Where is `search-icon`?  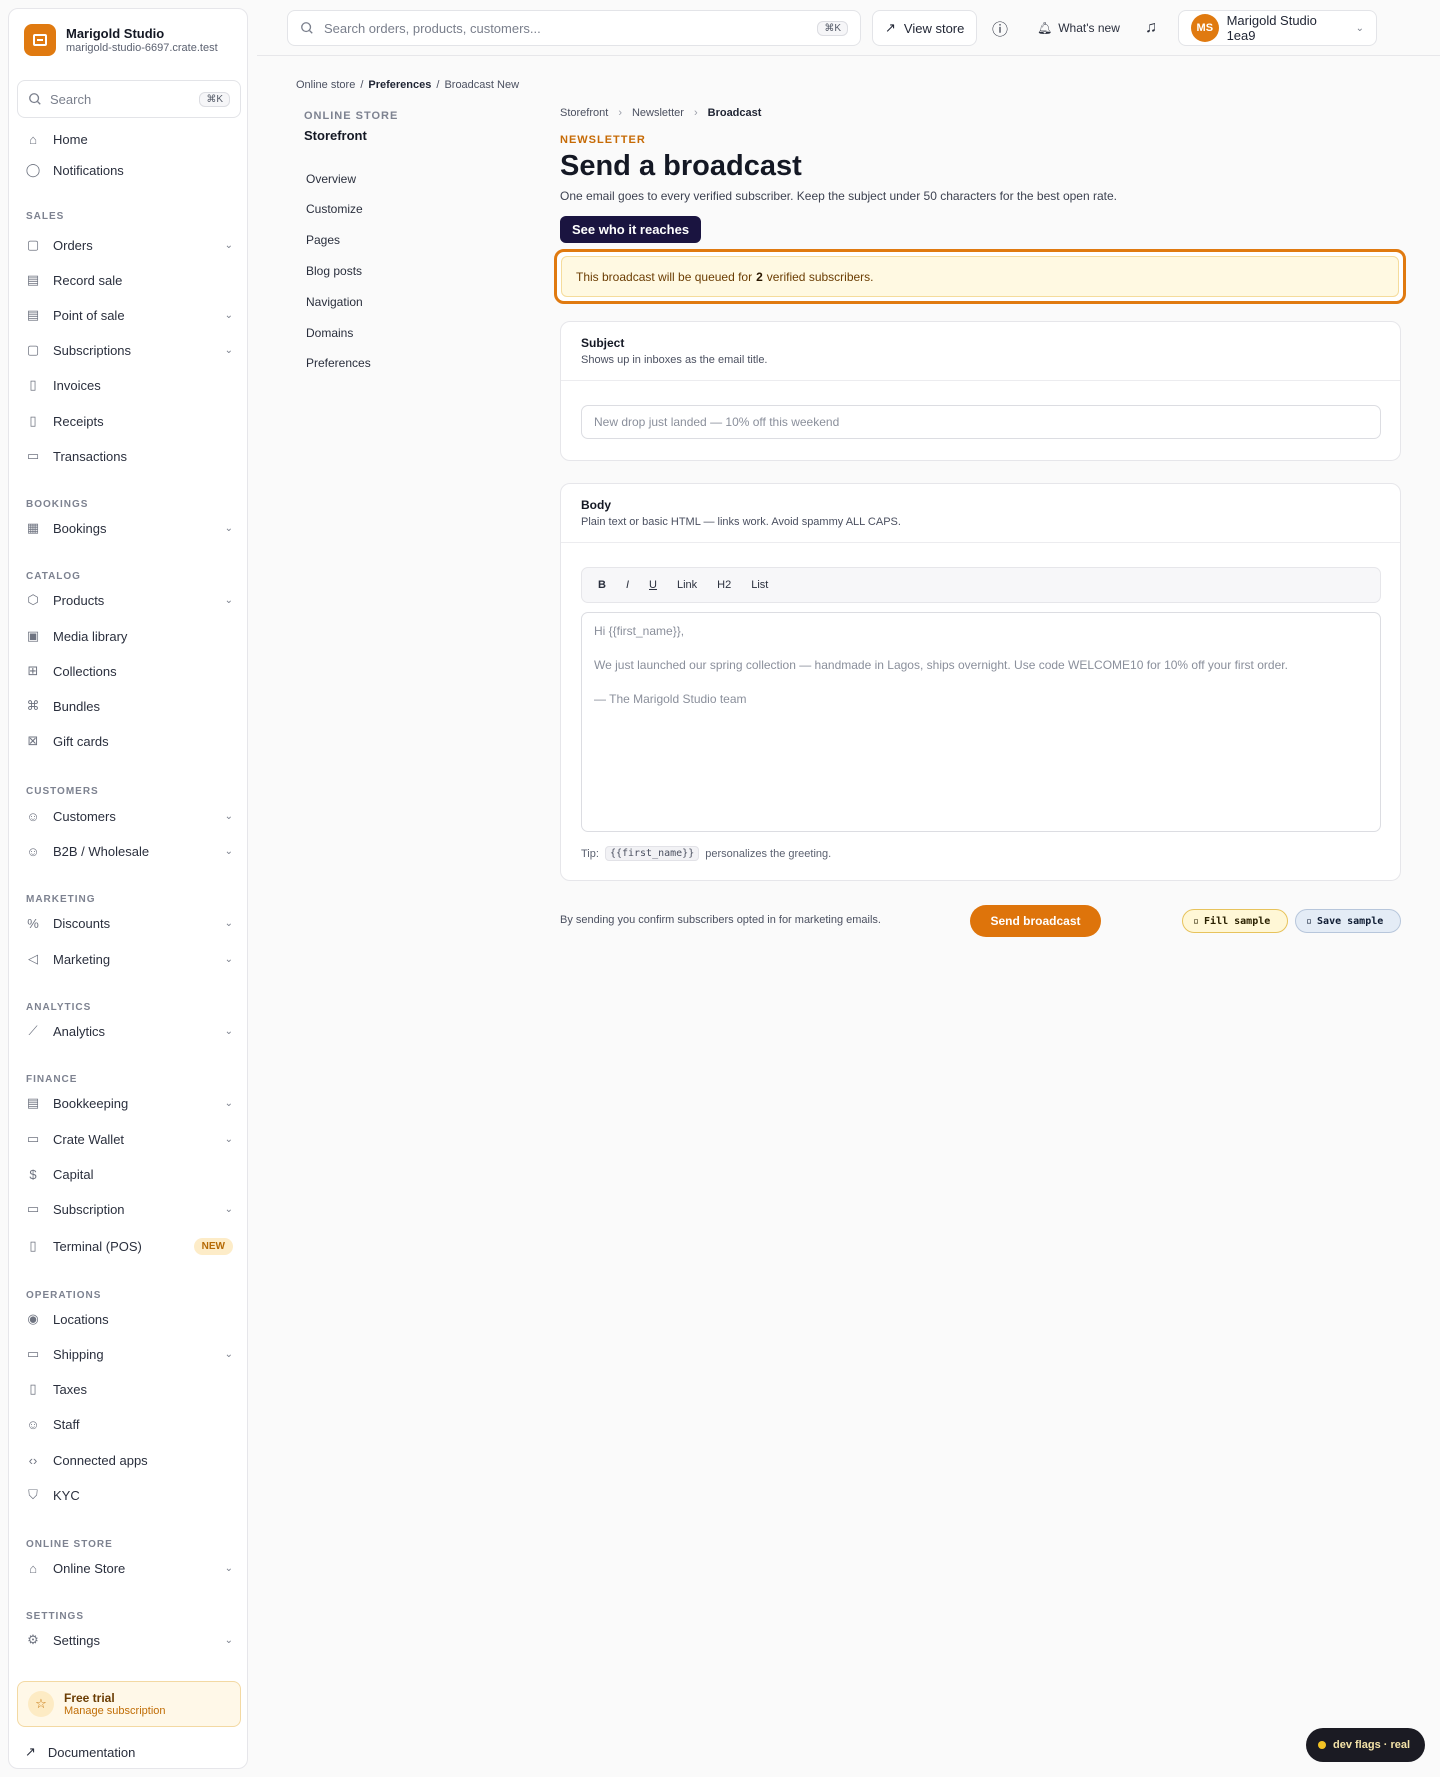 search-icon is located at coordinates (307, 28).